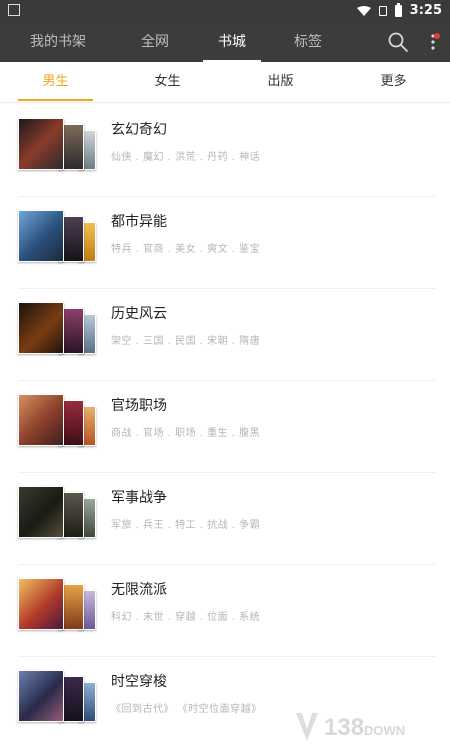  Describe the element at coordinates (227, 334) in the screenshot. I see `category-item: 历史风云 架空 . 三国 . 民国 . 宋朝 . 隋唐` at that location.